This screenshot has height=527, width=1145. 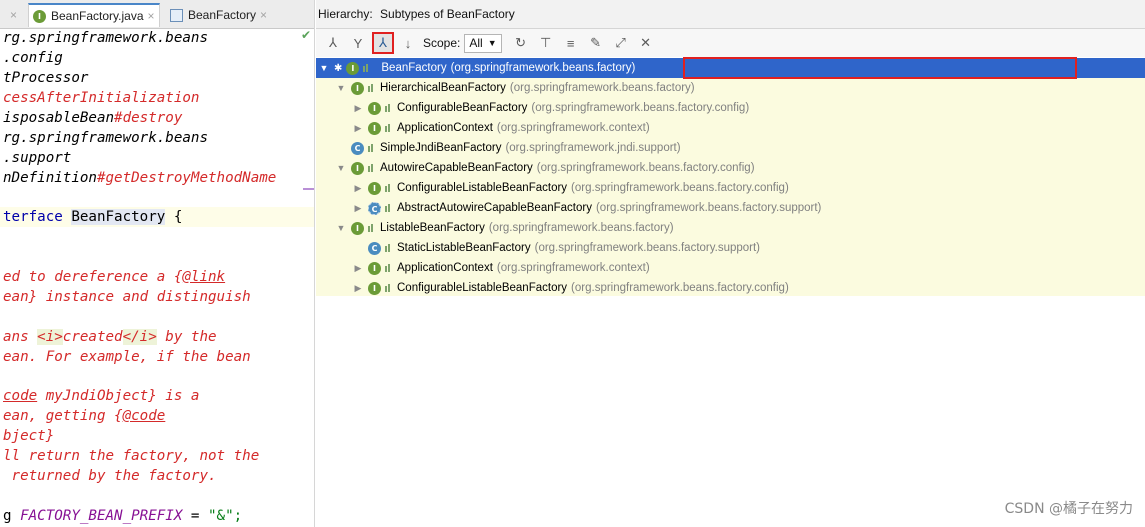 I want to click on javadoc-tag: code, so click(x=20, y=396).